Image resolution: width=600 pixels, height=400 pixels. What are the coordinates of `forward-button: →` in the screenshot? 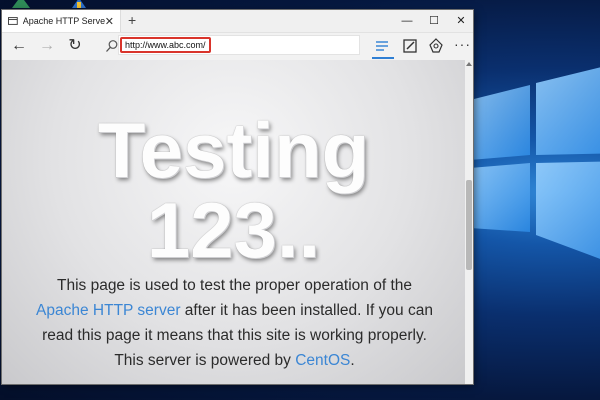 It's located at (47, 46).